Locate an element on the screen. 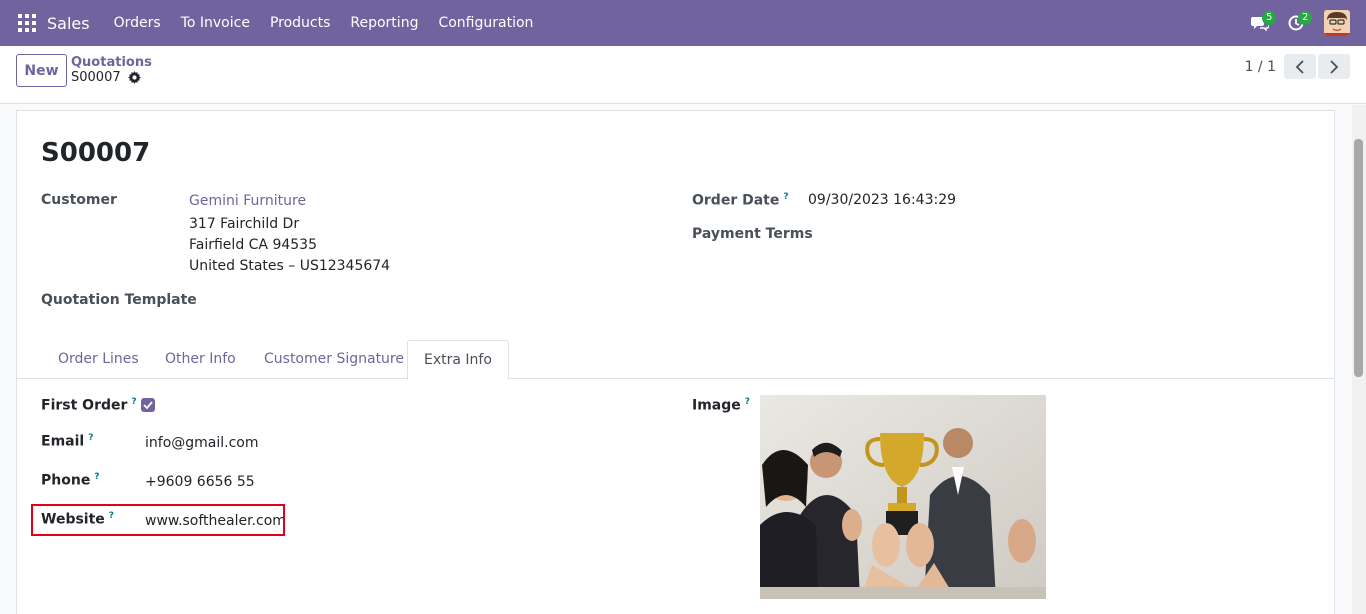 The height and width of the screenshot is (614, 1366). pager-previous-button is located at coordinates (1300, 66).